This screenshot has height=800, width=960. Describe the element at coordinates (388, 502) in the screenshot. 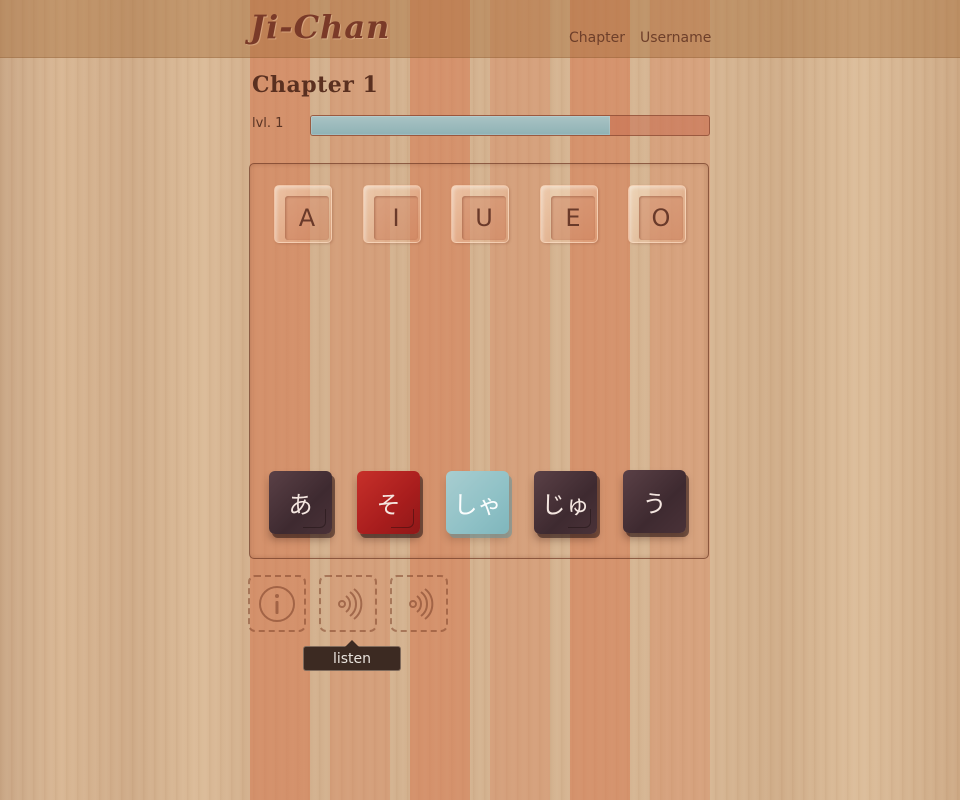

I see `kana-tile: そ` at that location.